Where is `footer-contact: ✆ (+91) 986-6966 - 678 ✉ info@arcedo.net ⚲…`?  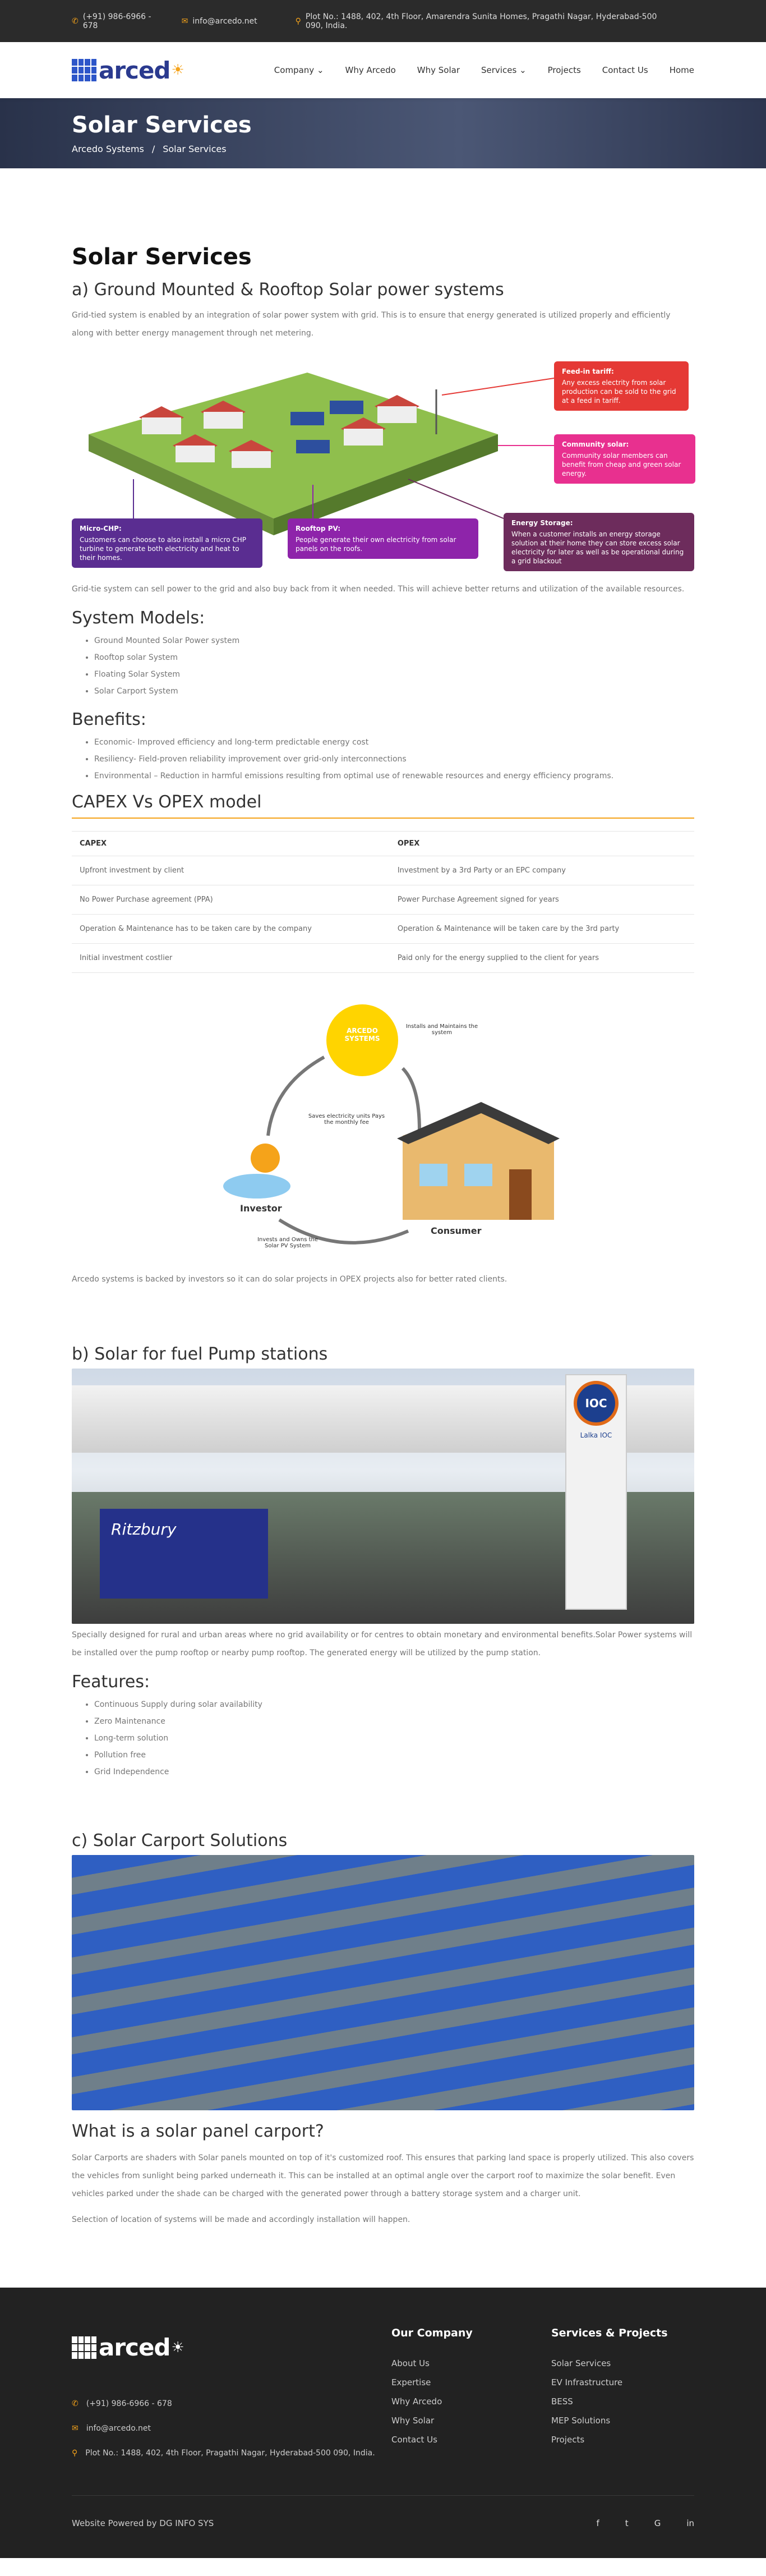
footer-contact: ✆ (+91) 986-6966 - 678 ✉ info@arcedo.net ⚲… is located at coordinates (223, 2428).